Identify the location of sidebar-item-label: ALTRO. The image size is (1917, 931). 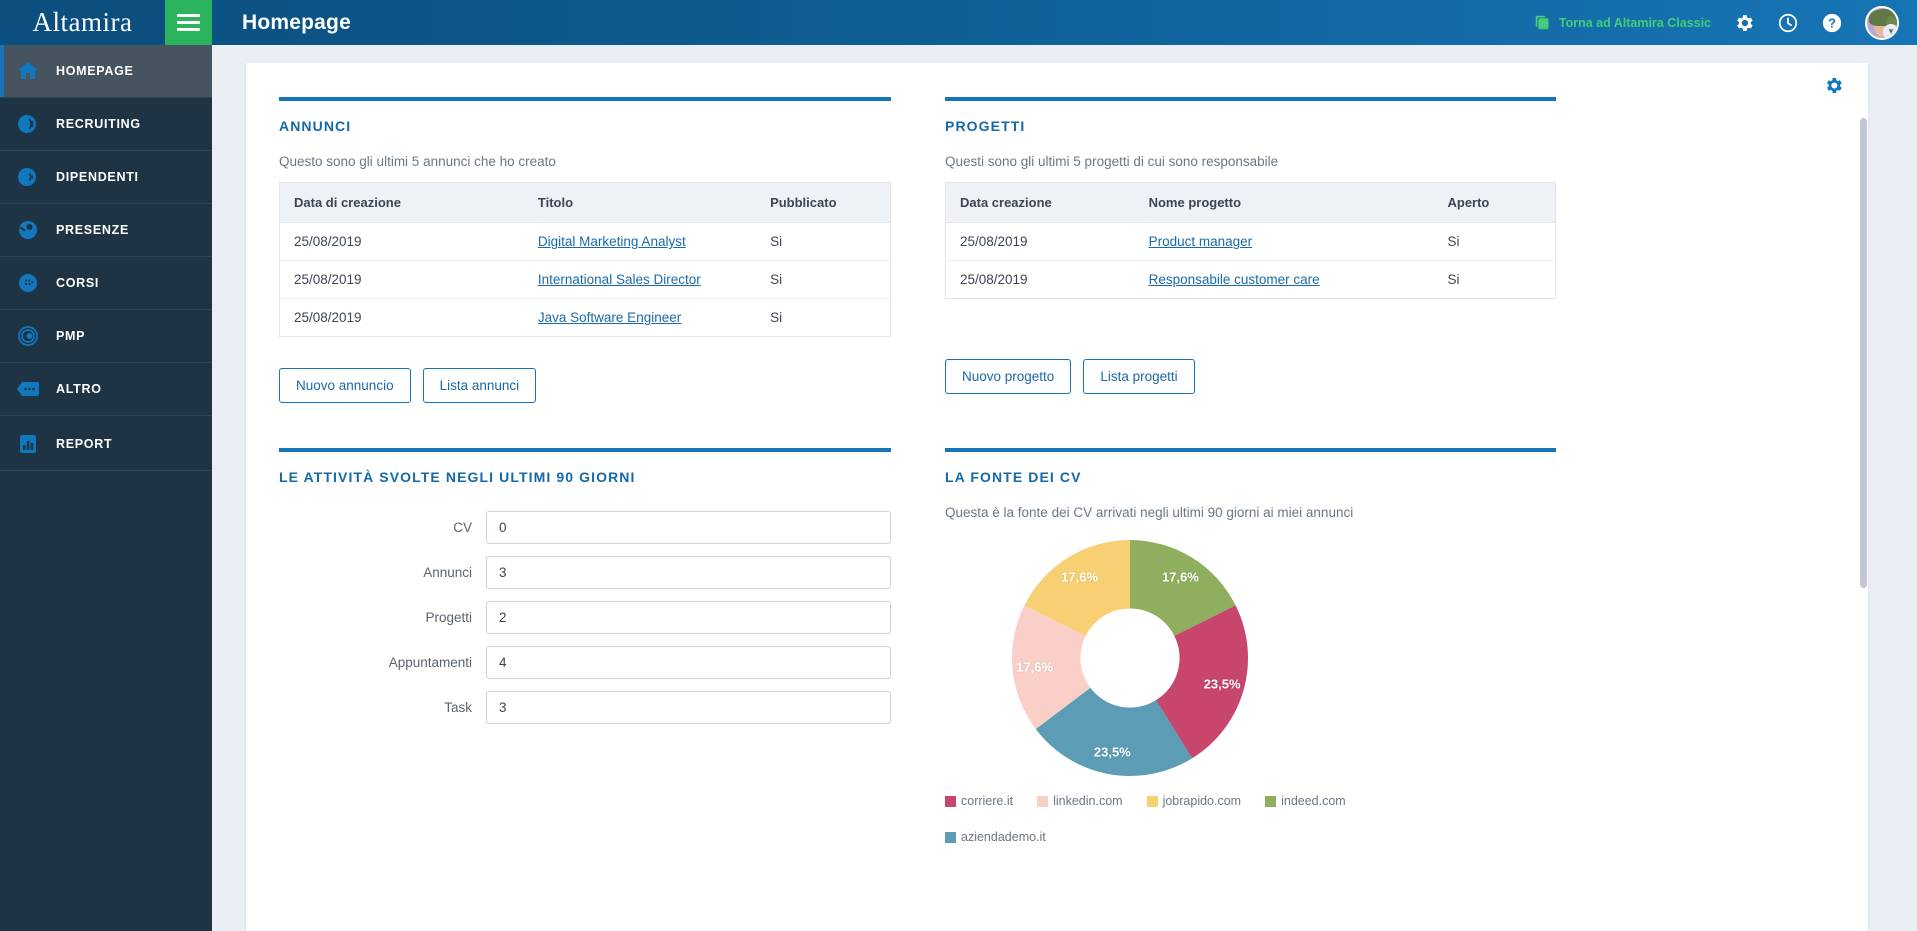
(79, 389).